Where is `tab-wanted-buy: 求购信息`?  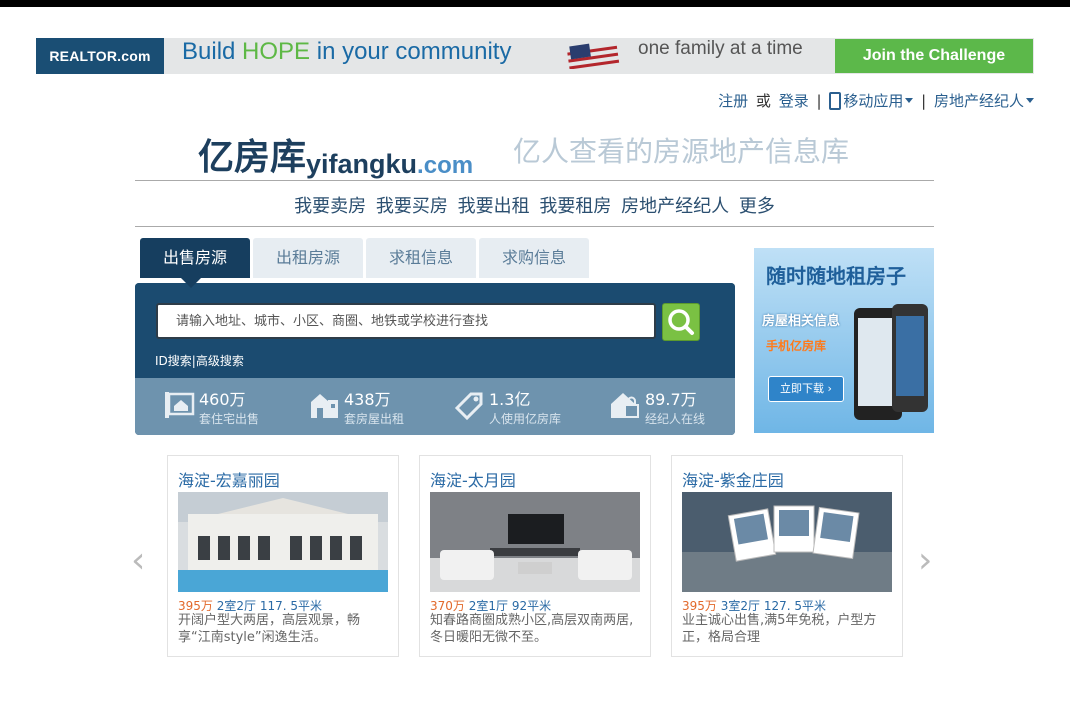 tab-wanted-buy: 求购信息 is located at coordinates (534, 258).